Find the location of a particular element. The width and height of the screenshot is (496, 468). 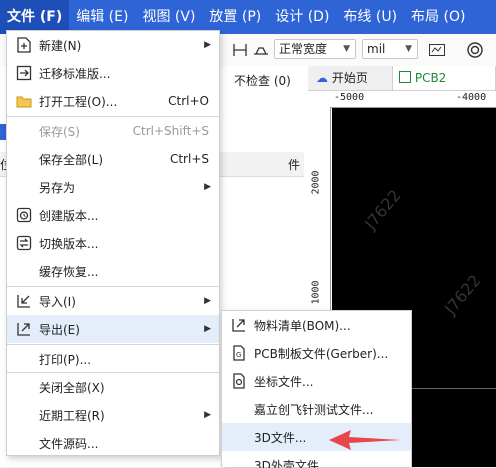

shortcut-label: Ctrl+S is located at coordinates (189, 159).